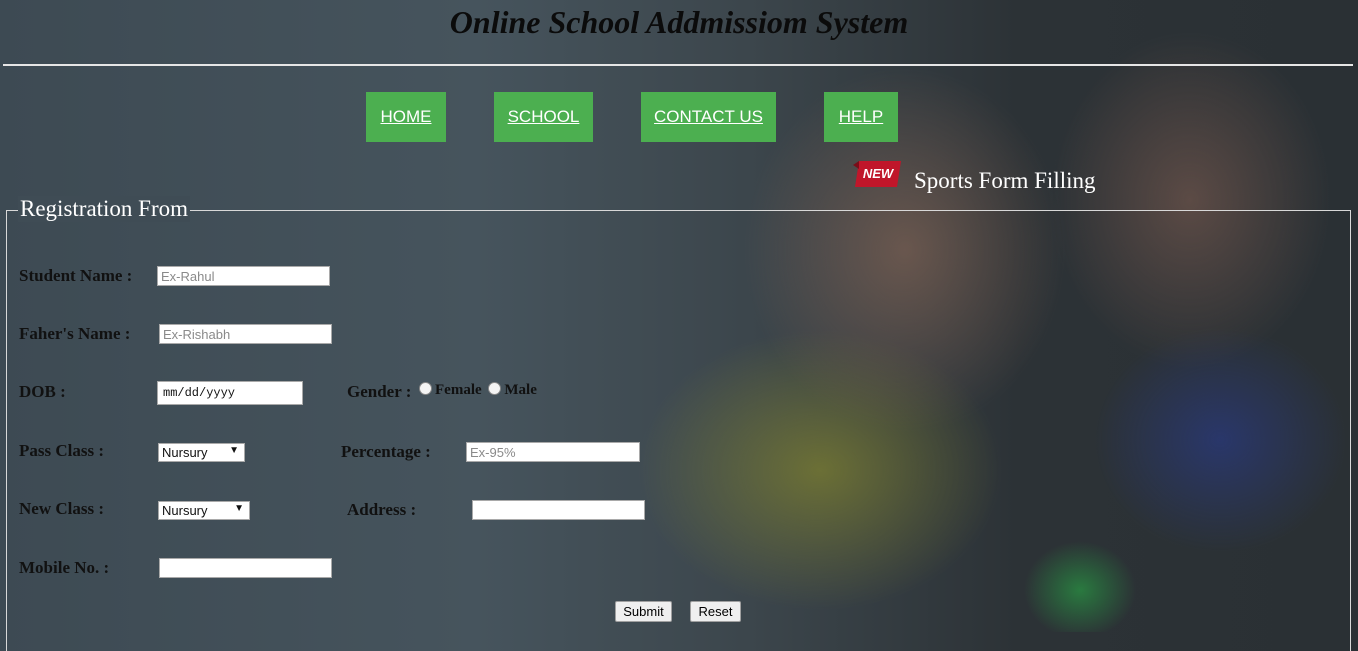  Describe the element at coordinates (558, 510) in the screenshot. I see `address-input` at that location.